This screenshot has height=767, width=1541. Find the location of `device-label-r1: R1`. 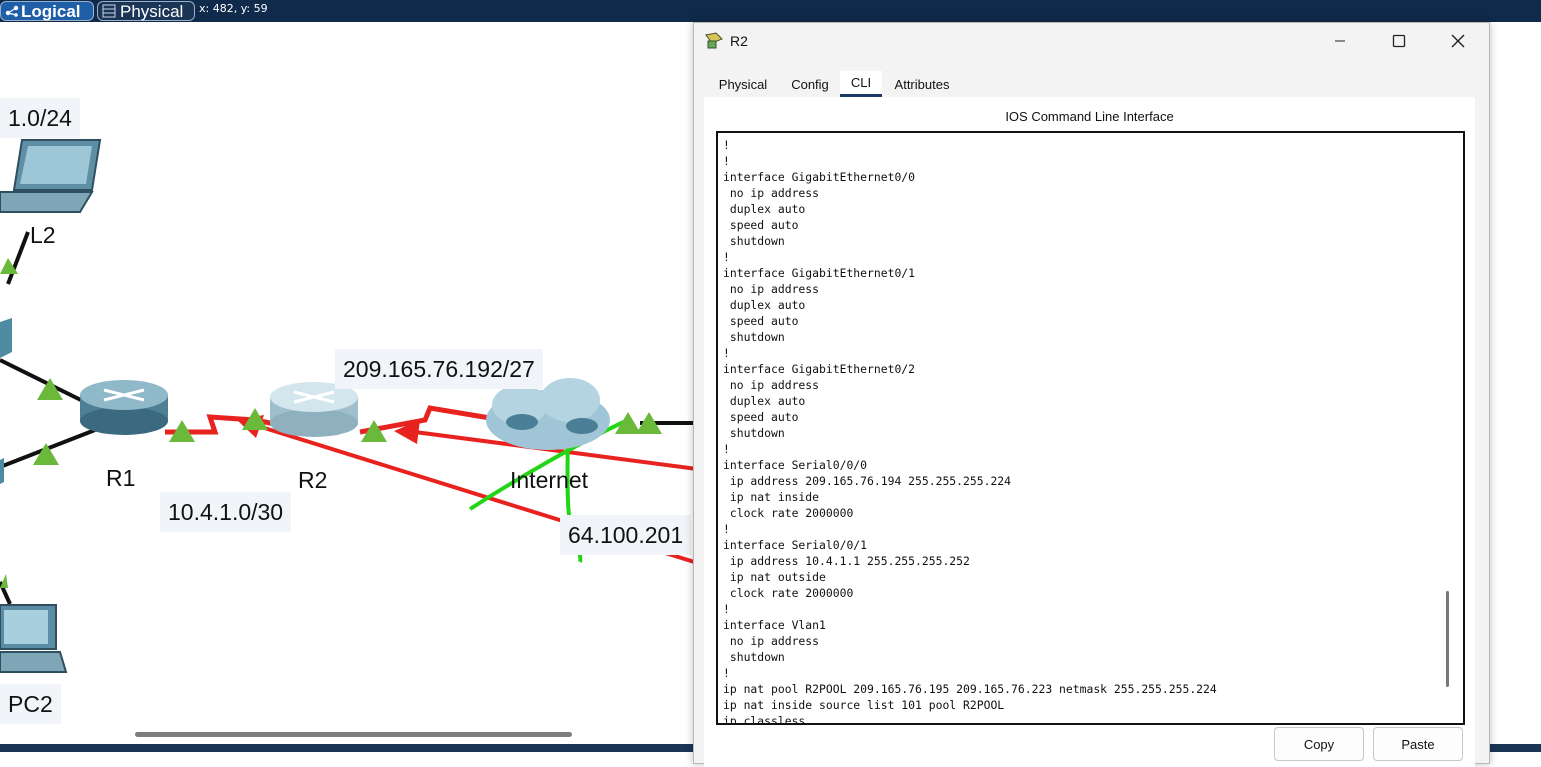

device-label-r1: R1 is located at coordinates (121, 478).